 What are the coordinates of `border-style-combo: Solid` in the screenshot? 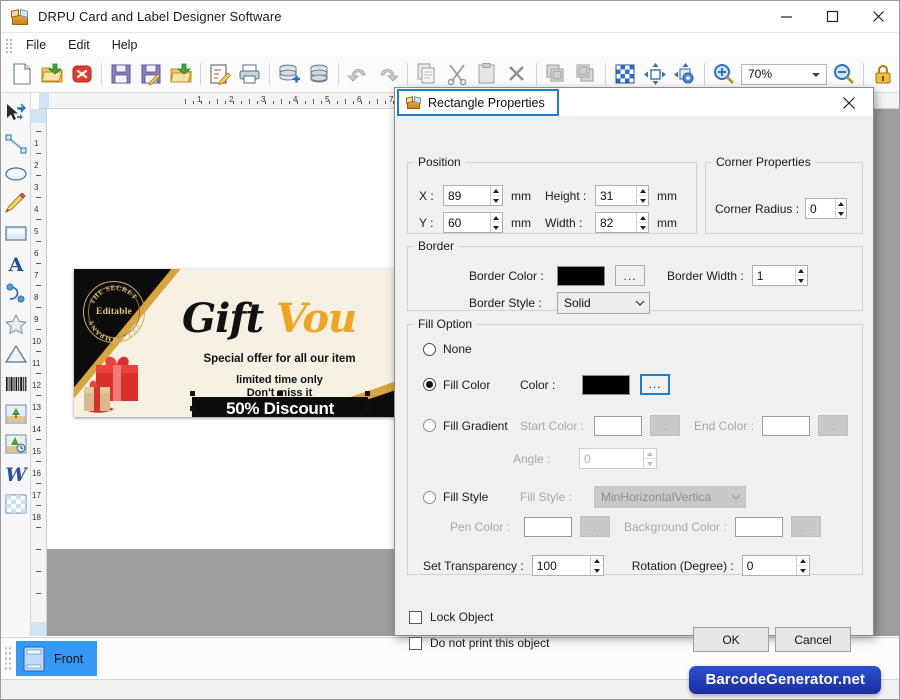 It's located at (603, 303).